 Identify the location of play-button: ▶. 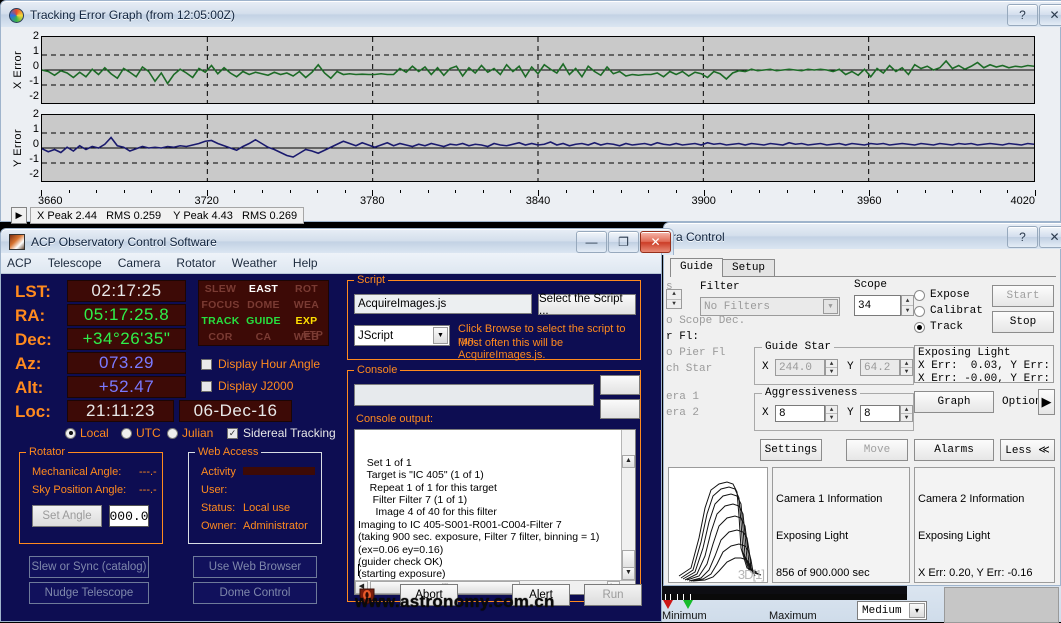
(19, 215).